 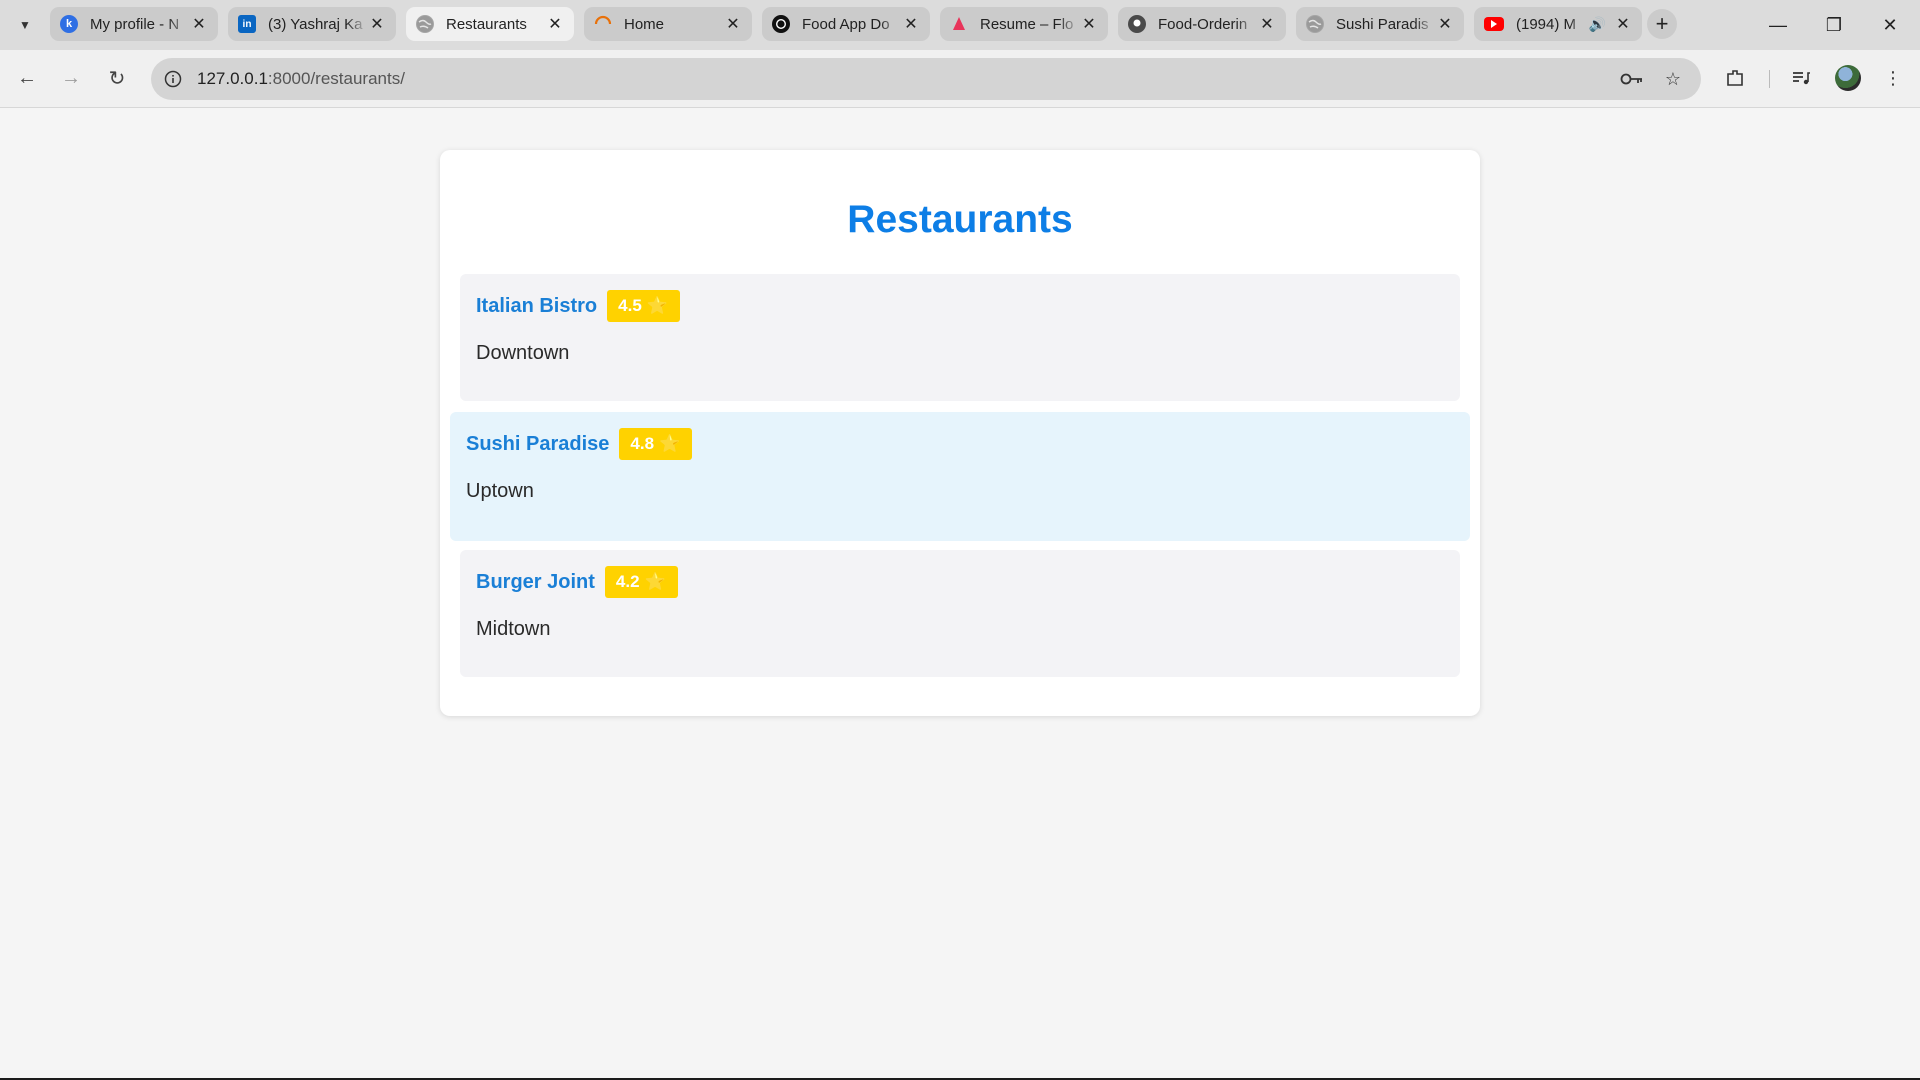 What do you see at coordinates (1027, 24) in the screenshot?
I see `tab-title: Resume – Flo` at bounding box center [1027, 24].